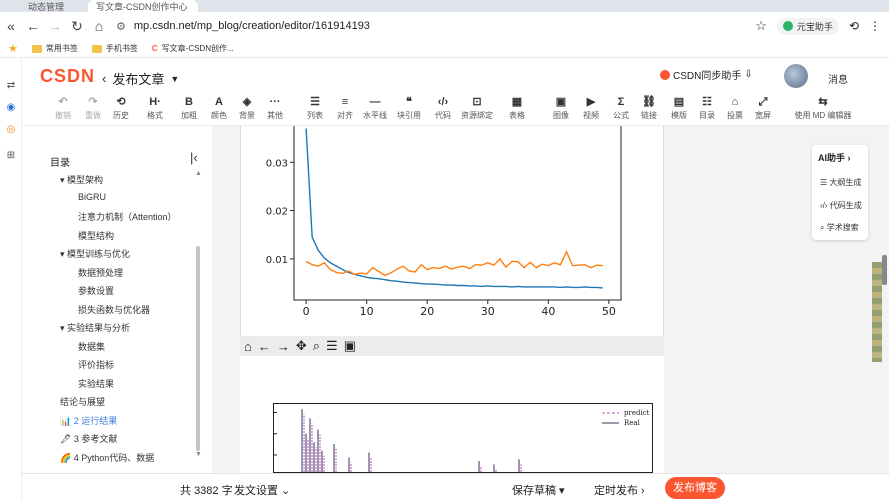 The width and height of the screenshot is (889, 500). I want to click on ai-assistant-title: AI助手 ›, so click(834, 157).